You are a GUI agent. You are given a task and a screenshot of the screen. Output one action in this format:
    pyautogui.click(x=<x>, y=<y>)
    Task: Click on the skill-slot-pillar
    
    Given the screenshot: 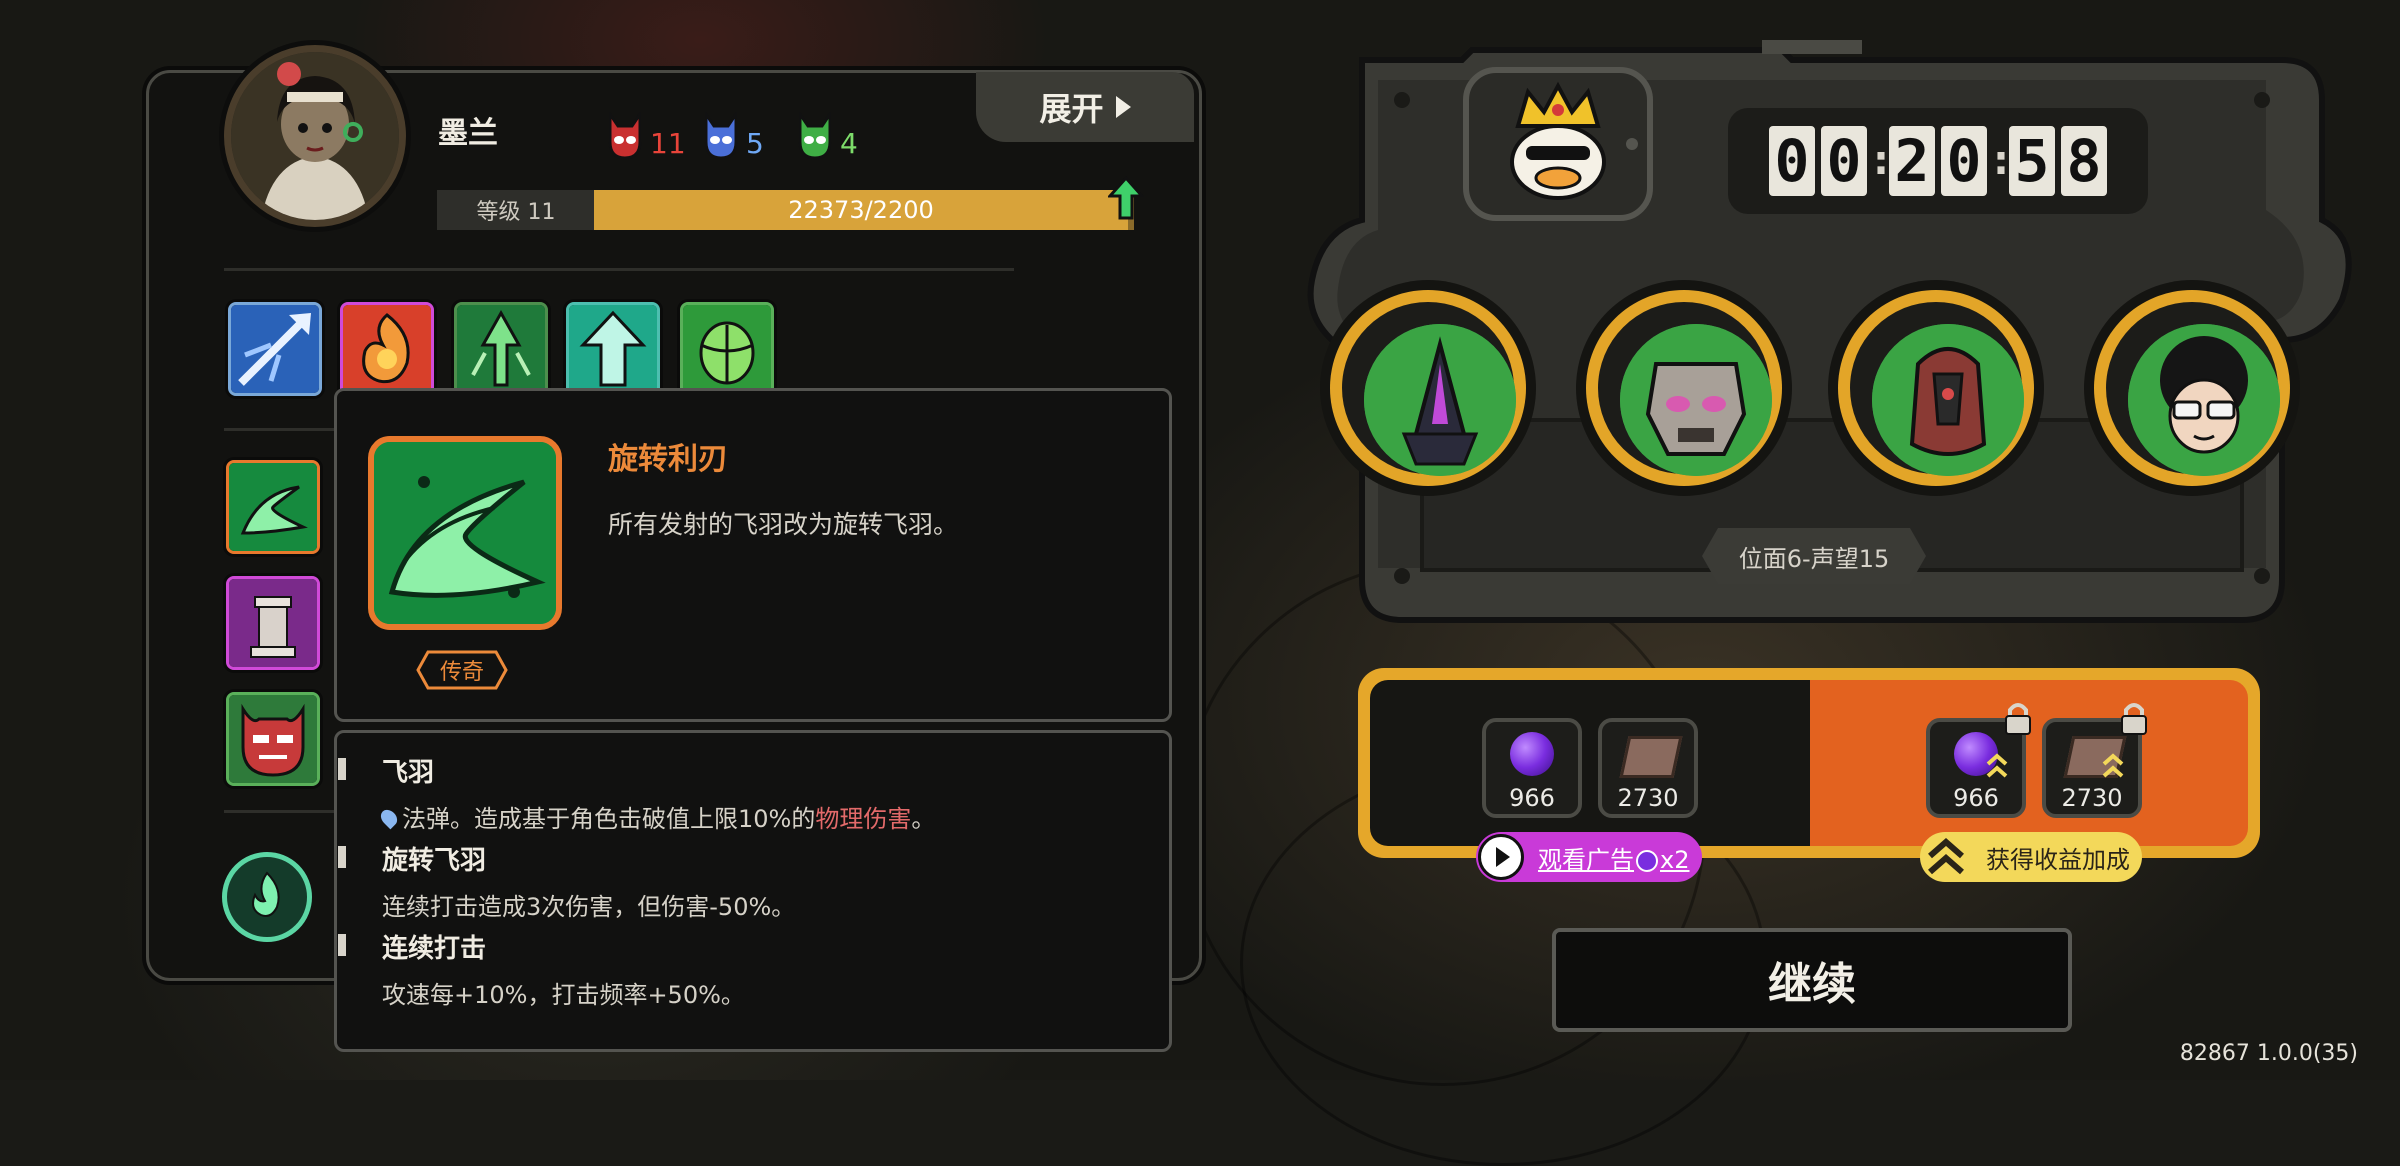 What is the action you would take?
    pyautogui.click(x=273, y=623)
    